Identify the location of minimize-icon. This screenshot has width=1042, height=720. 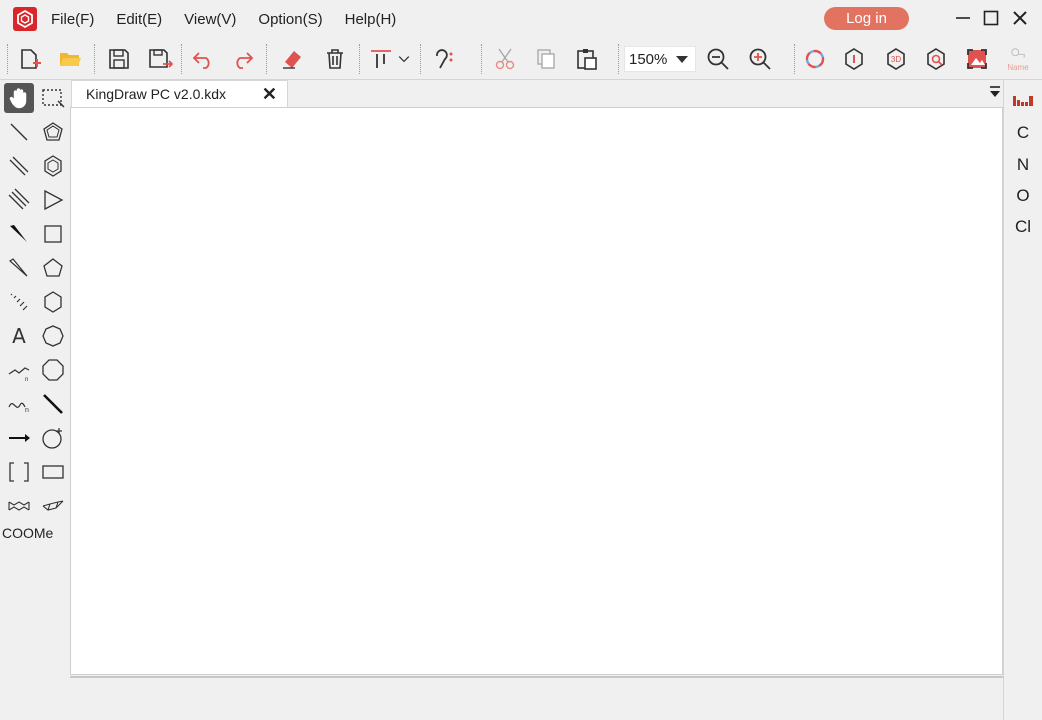
(963, 18).